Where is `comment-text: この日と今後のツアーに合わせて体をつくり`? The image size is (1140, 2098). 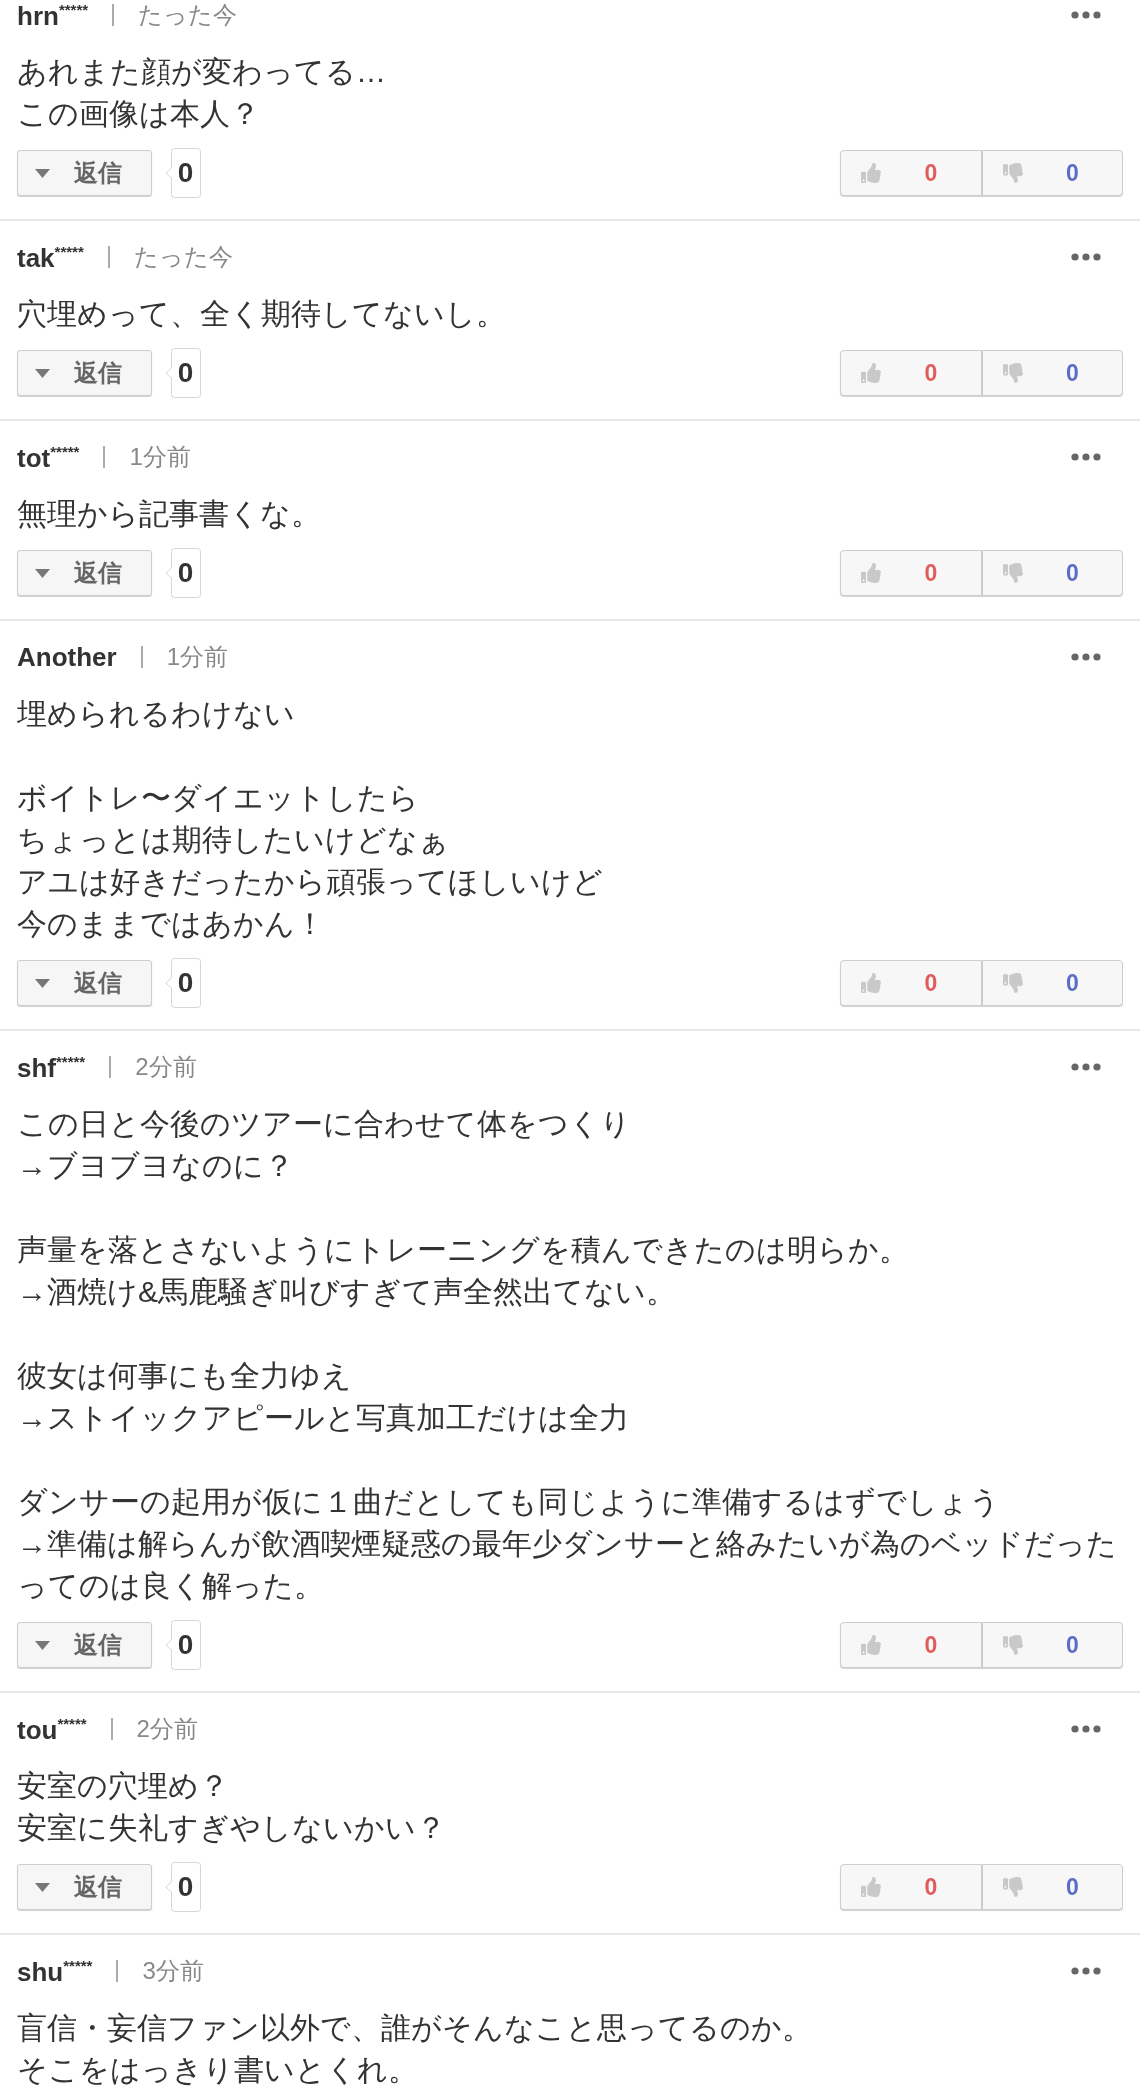 comment-text: この日と今後のツアーに合わせて体をつくり is located at coordinates (324, 1124).